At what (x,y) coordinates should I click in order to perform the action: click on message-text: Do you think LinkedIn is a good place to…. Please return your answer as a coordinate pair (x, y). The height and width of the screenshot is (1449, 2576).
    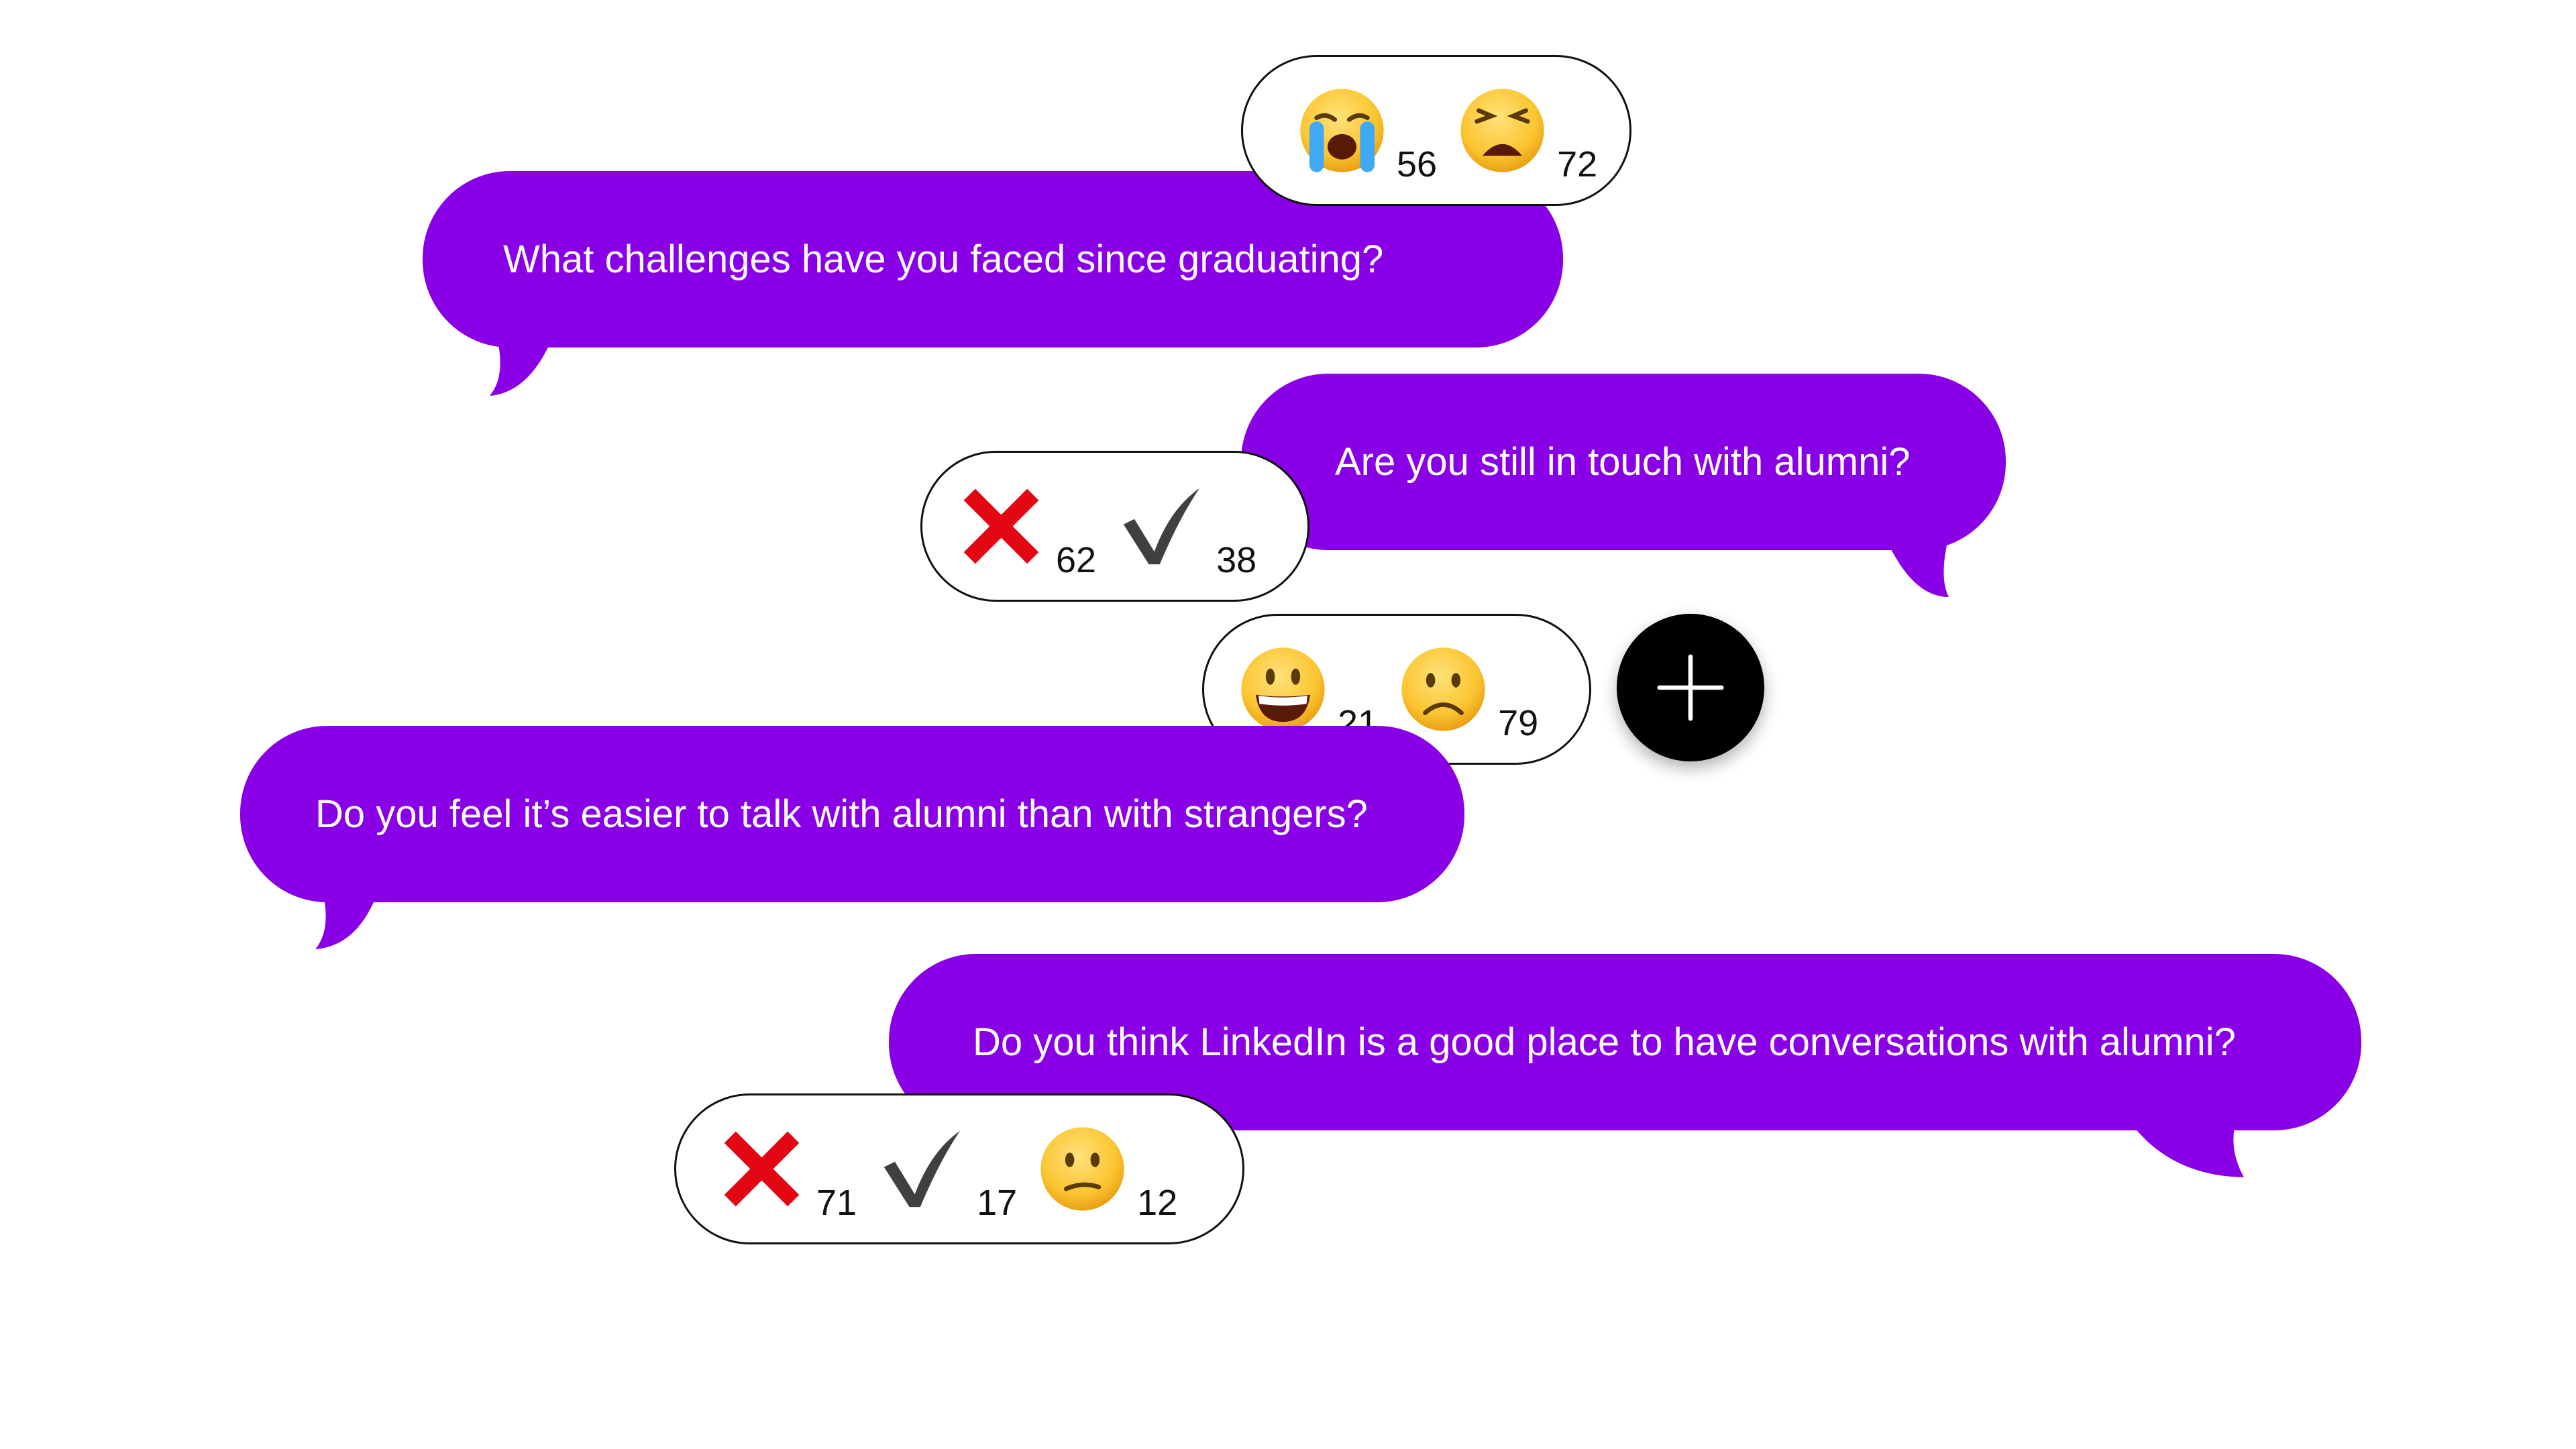
    Looking at the image, I should click on (1604, 1042).